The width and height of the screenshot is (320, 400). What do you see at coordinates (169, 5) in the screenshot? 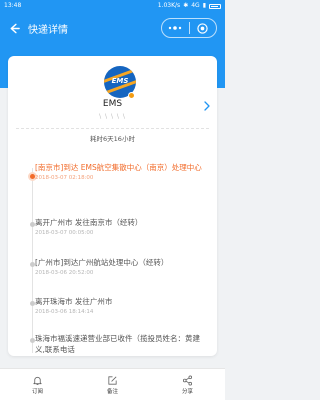
I see `network-speed: 1.03K/s` at bounding box center [169, 5].